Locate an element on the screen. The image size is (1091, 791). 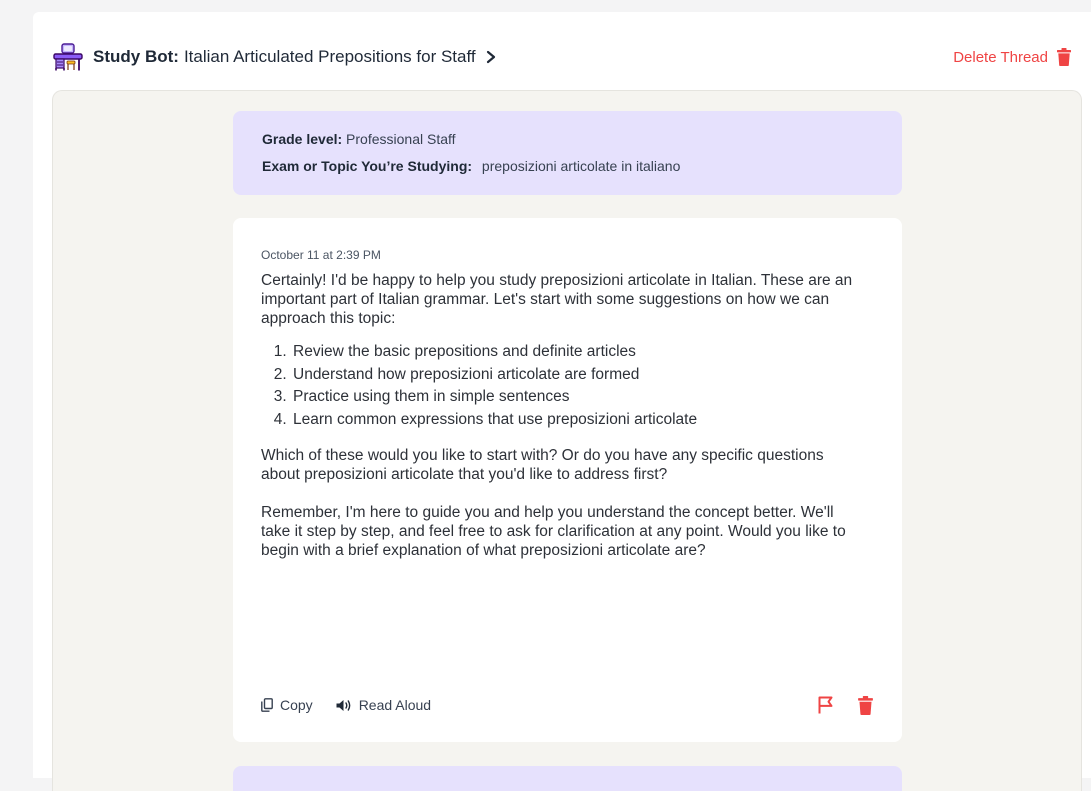
topic-label: Exam or Topic You’re Studying: is located at coordinates (367, 166).